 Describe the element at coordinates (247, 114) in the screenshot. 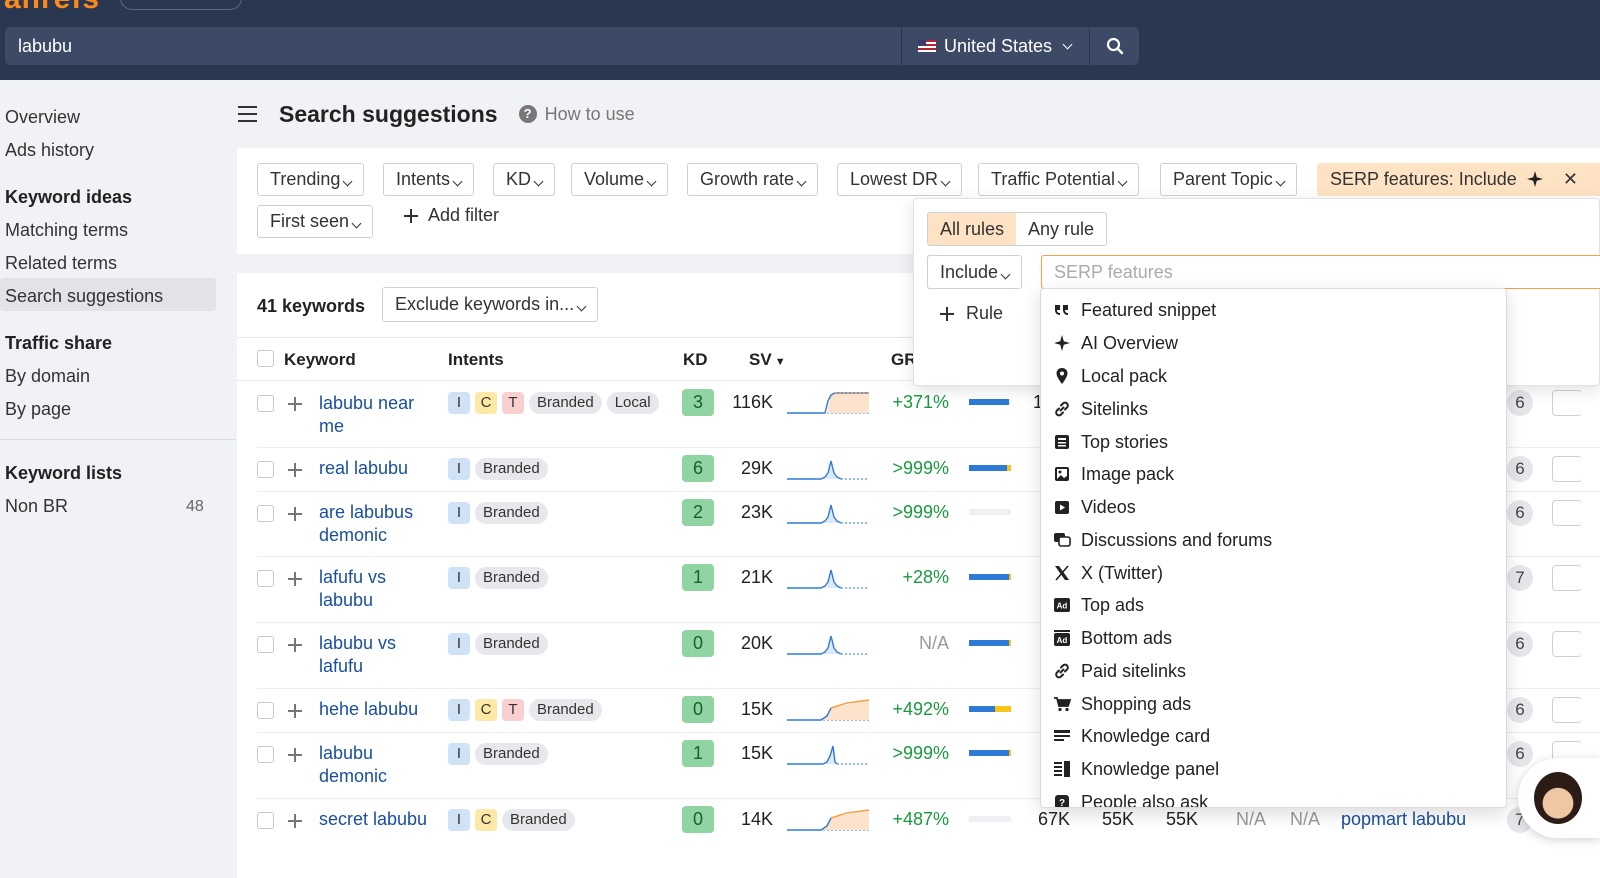

I see `menu-toggle-icon` at that location.